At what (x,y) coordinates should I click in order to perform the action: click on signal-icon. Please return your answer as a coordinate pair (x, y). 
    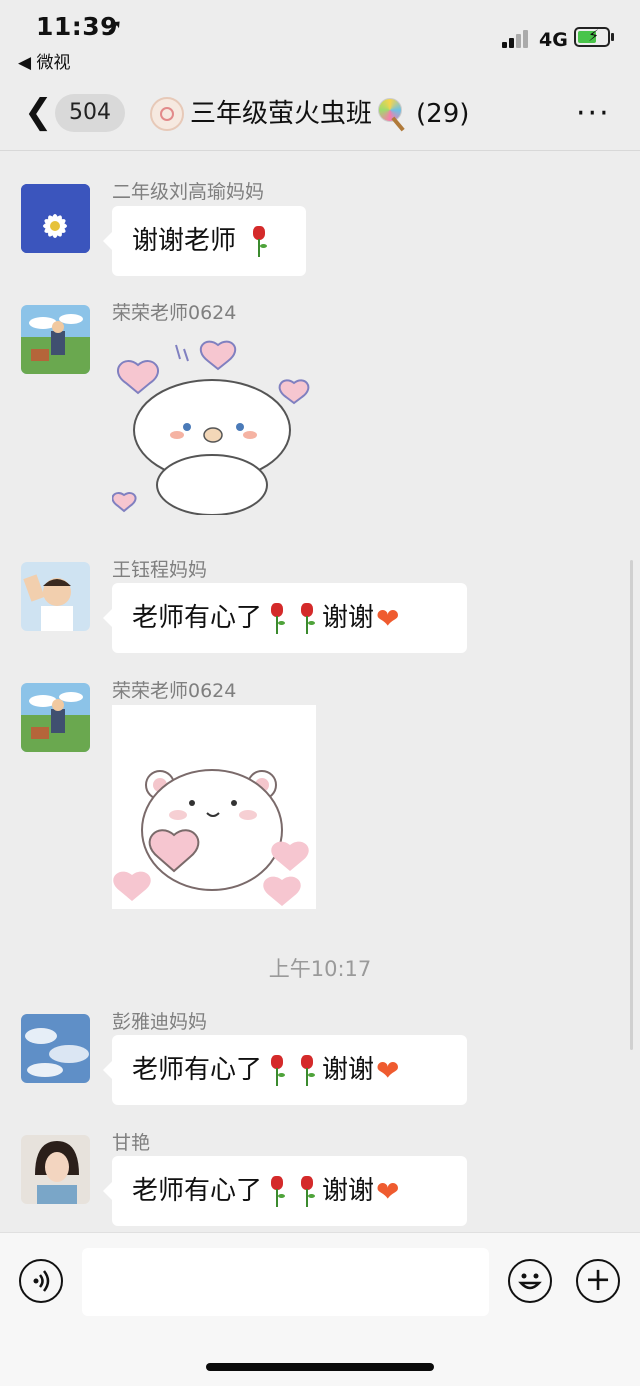
    Looking at the image, I should click on (517, 39).